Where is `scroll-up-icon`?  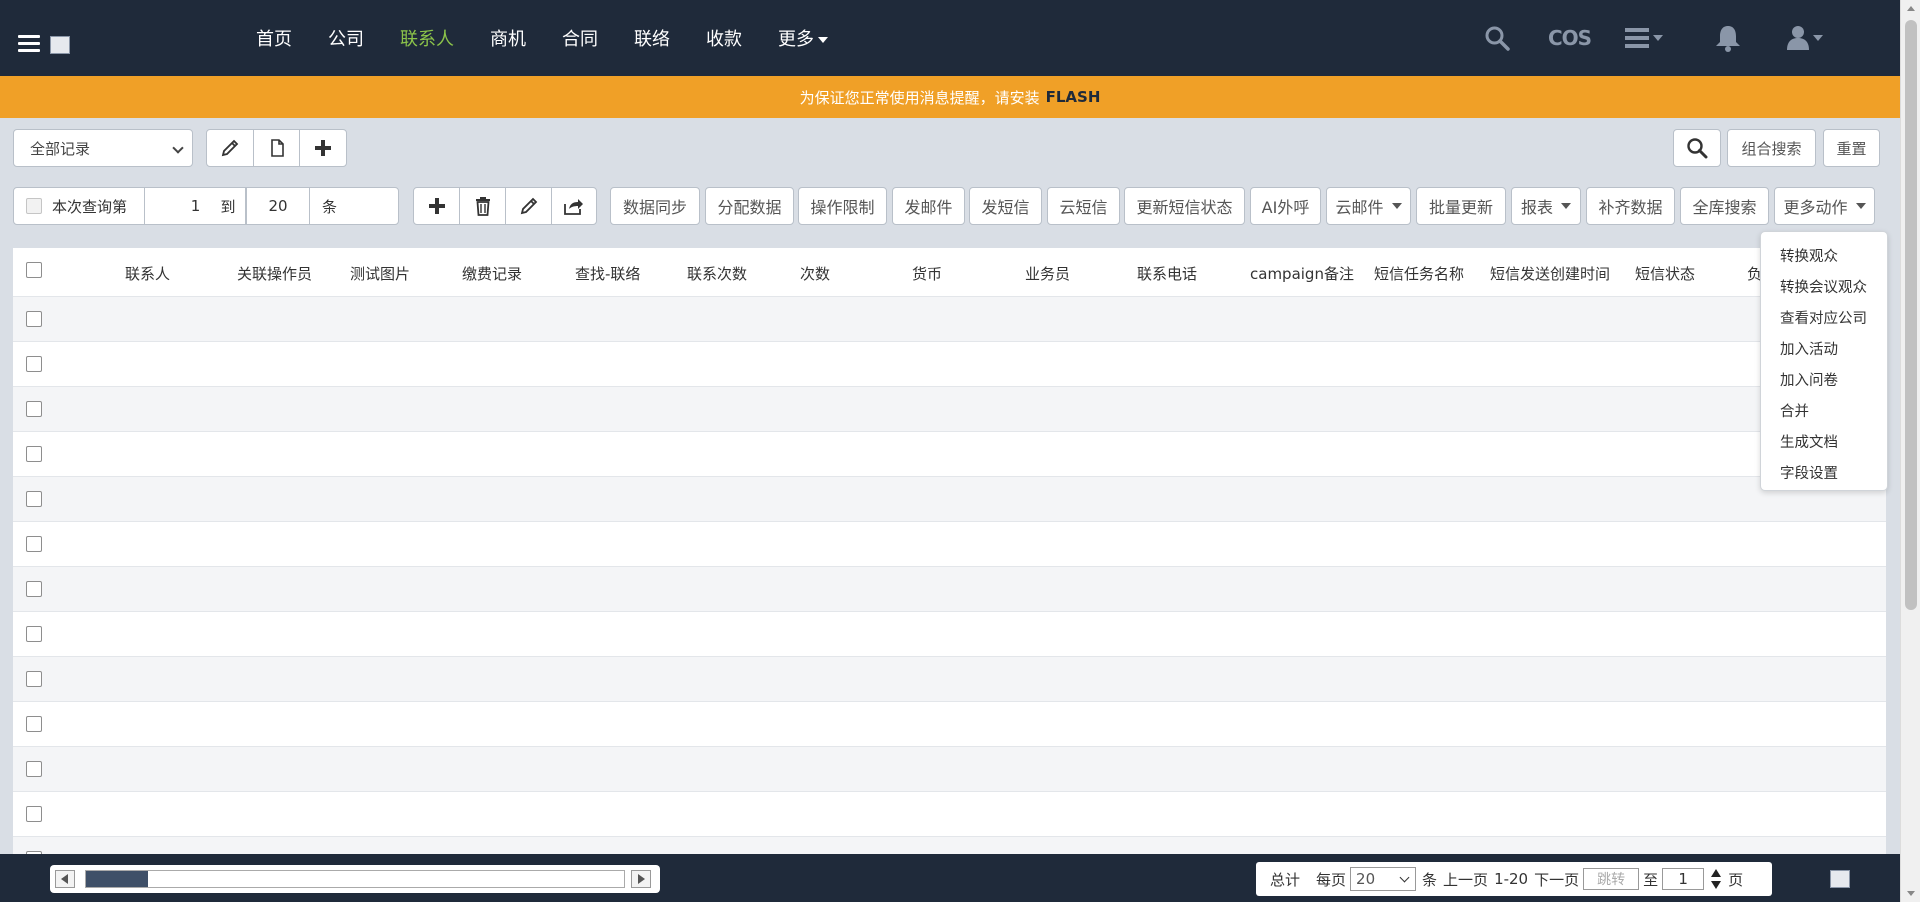 scroll-up-icon is located at coordinates (1911, 8).